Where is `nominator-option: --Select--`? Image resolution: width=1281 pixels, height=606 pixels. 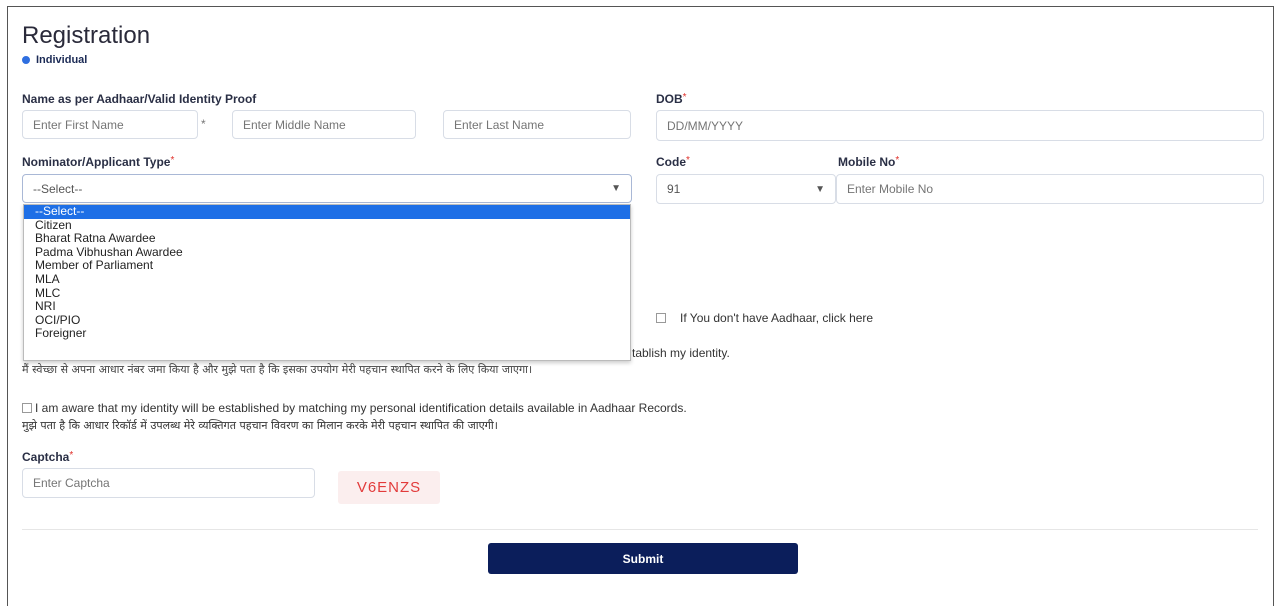
nominator-option: --Select-- is located at coordinates (327, 212).